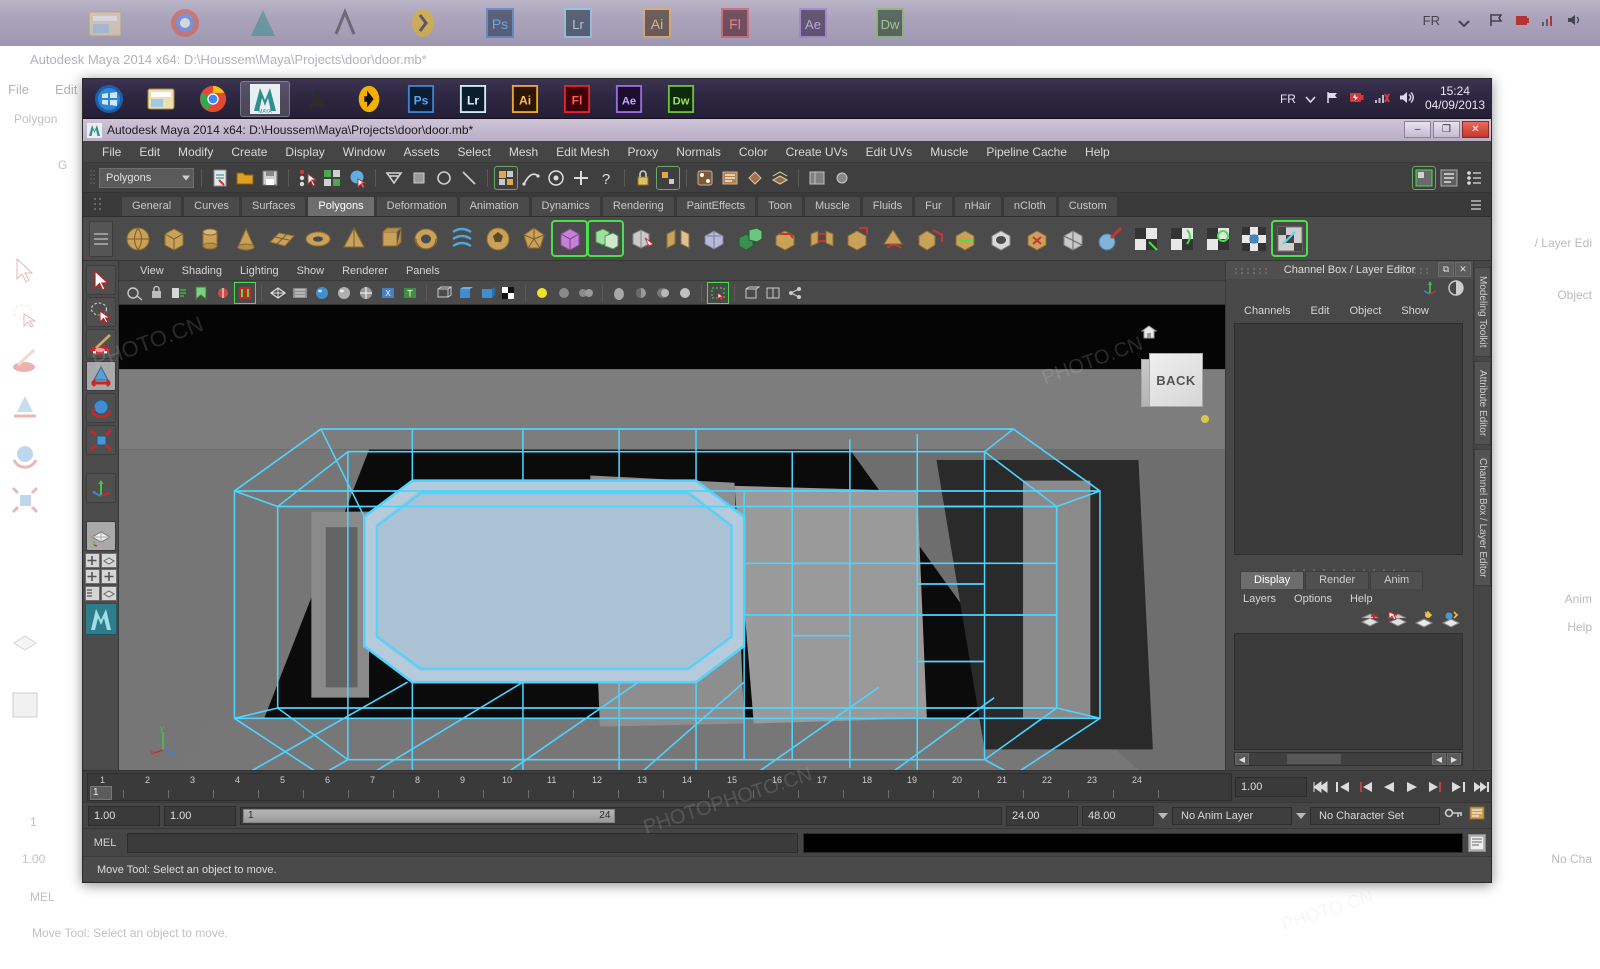 The image size is (1600, 969). Describe the element at coordinates (101, 792) in the screenshot. I see `current-frame-marker: 1` at that location.